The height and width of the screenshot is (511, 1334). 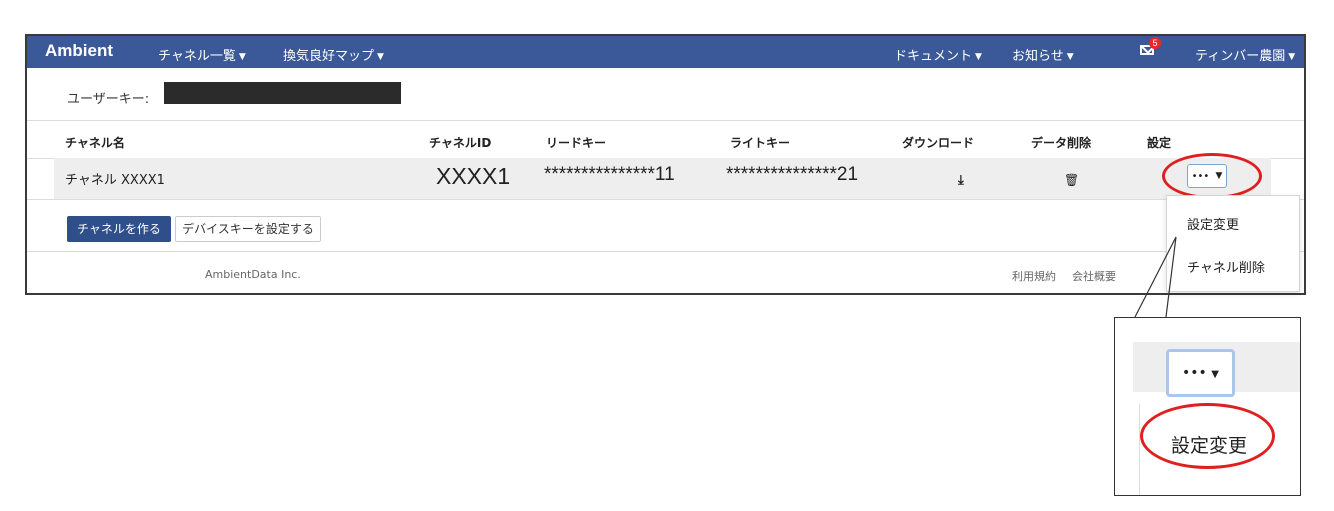 I want to click on zoom-settings-button: ••• ▼, so click(x=1200, y=373).